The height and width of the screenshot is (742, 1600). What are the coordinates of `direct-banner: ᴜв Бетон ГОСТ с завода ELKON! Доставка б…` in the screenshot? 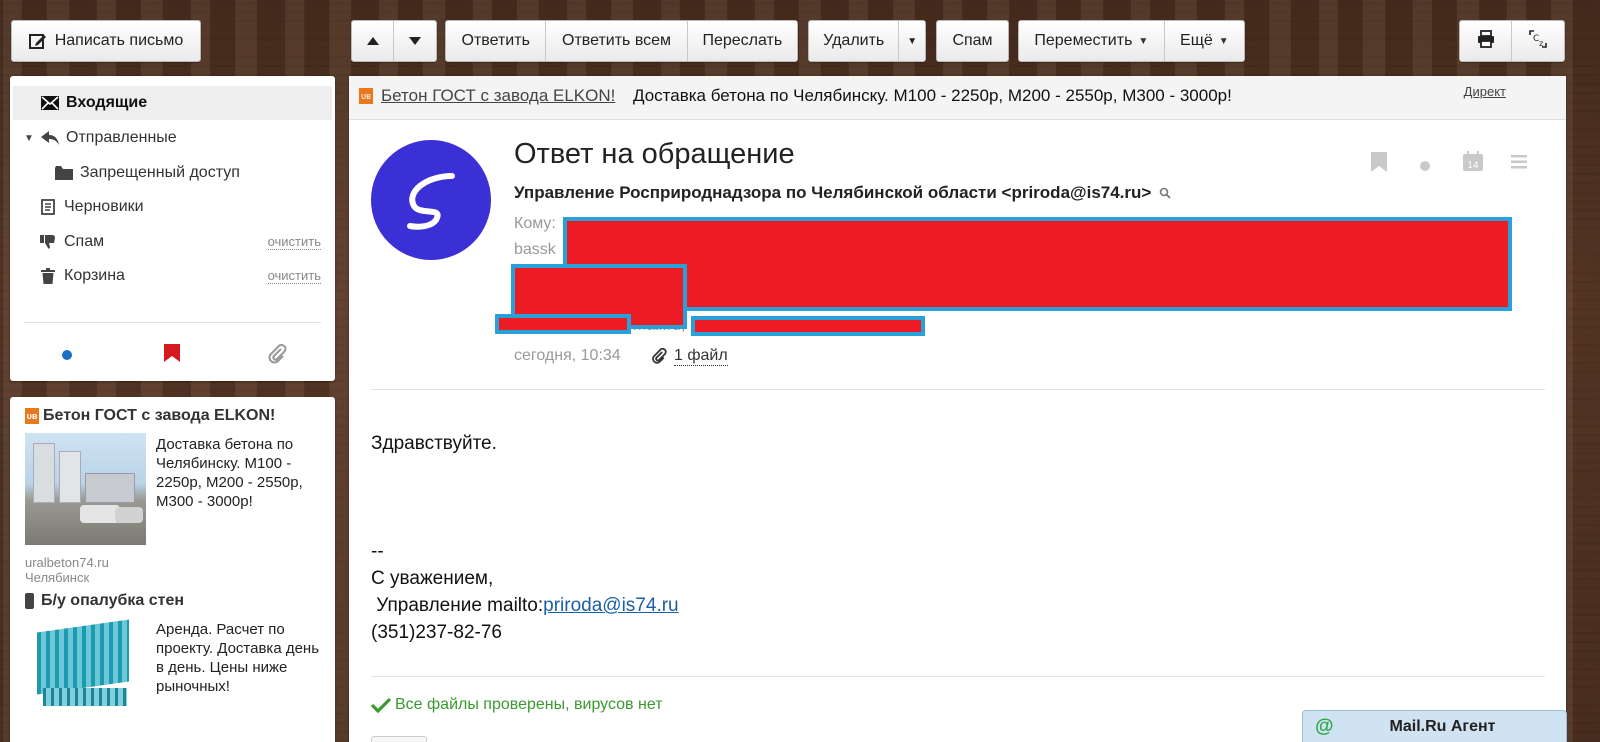 It's located at (957, 98).